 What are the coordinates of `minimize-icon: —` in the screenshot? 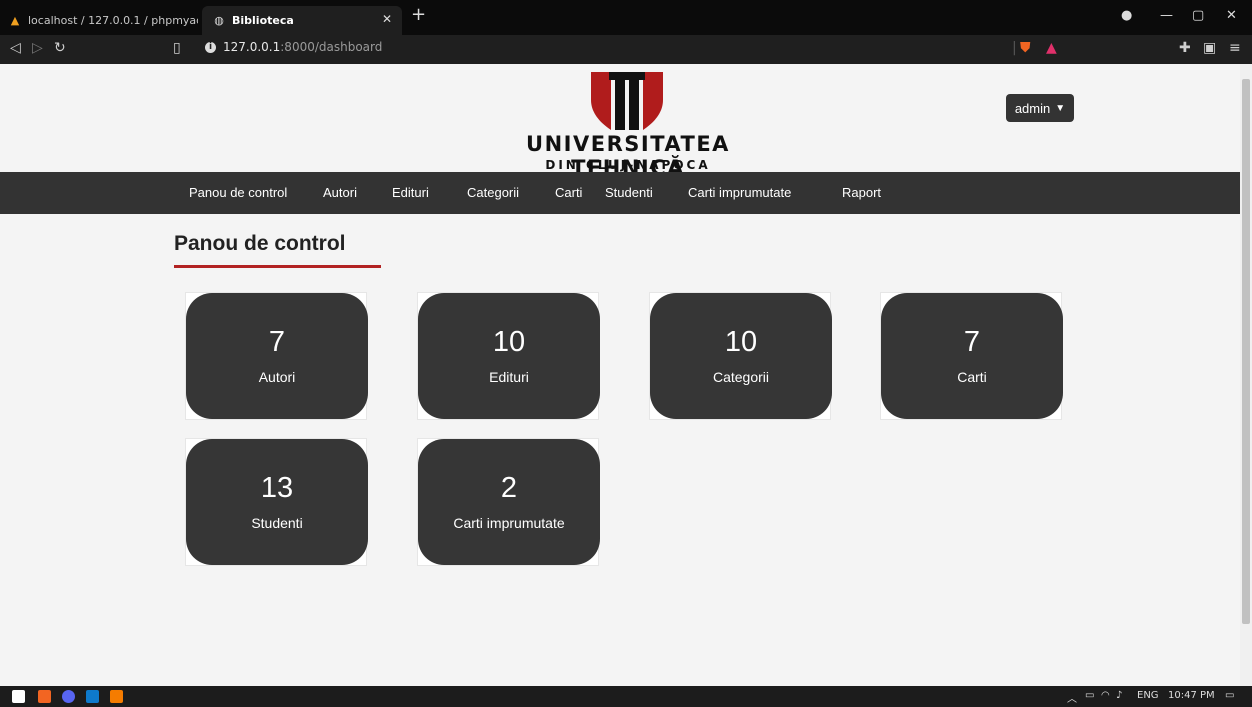 It's located at (1166, 15).